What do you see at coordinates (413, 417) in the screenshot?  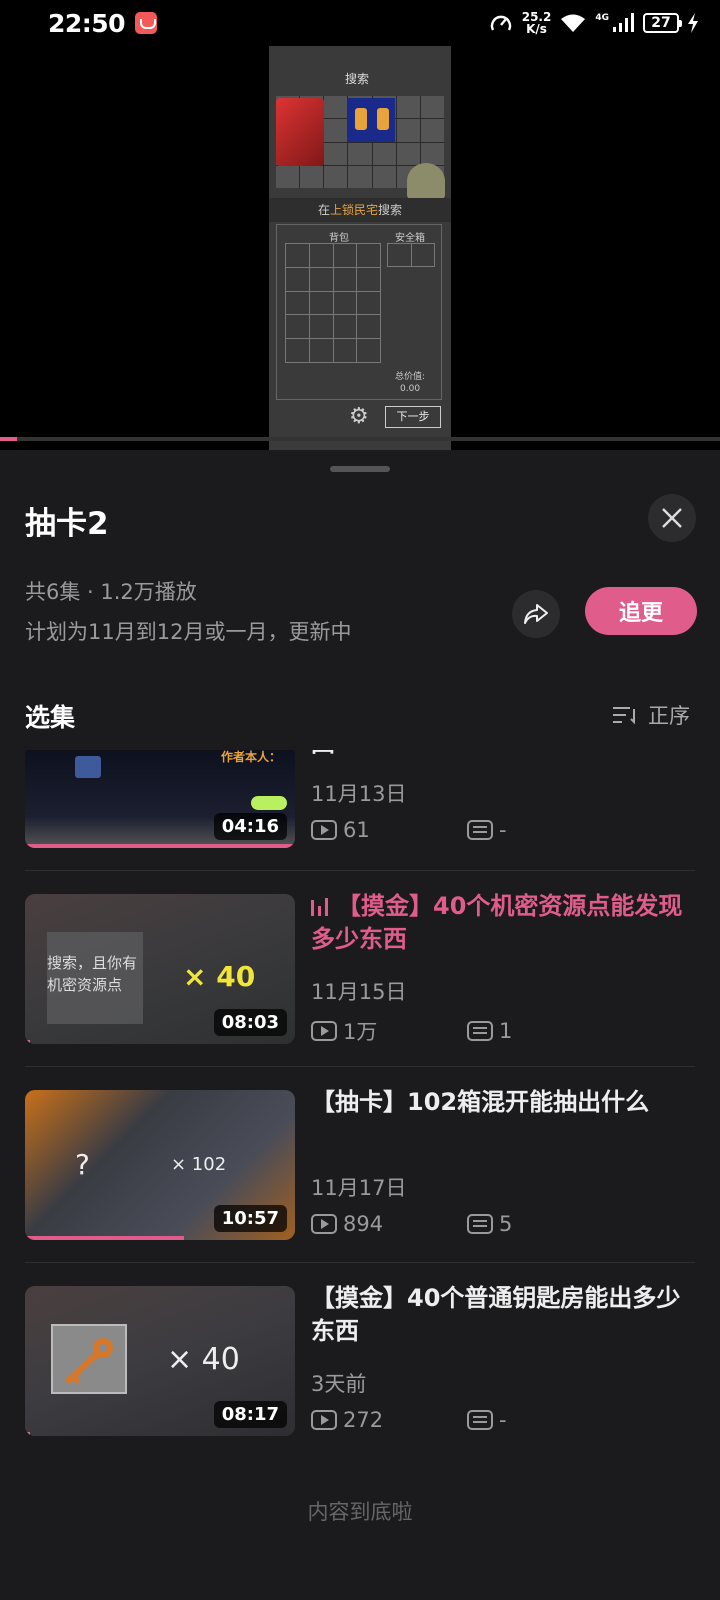 I see `game-next-button: 下一步` at bounding box center [413, 417].